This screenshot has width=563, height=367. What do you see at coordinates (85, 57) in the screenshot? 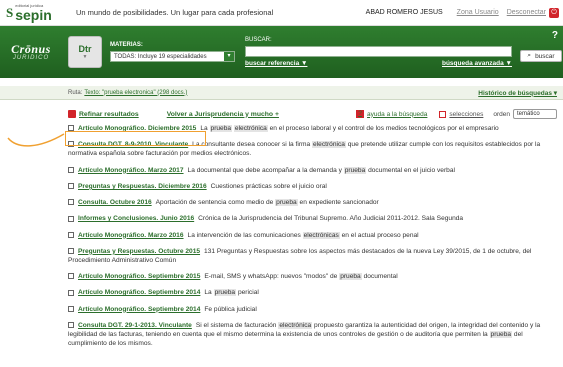
I see `chevron-down-icon: ▼` at bounding box center [85, 57].